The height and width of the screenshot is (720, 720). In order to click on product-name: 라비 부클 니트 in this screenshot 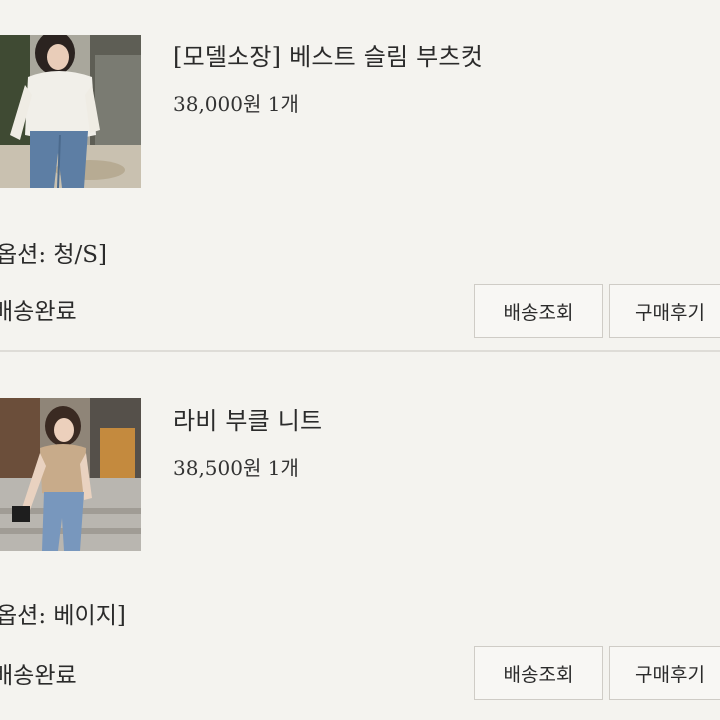, I will do `click(247, 418)`.